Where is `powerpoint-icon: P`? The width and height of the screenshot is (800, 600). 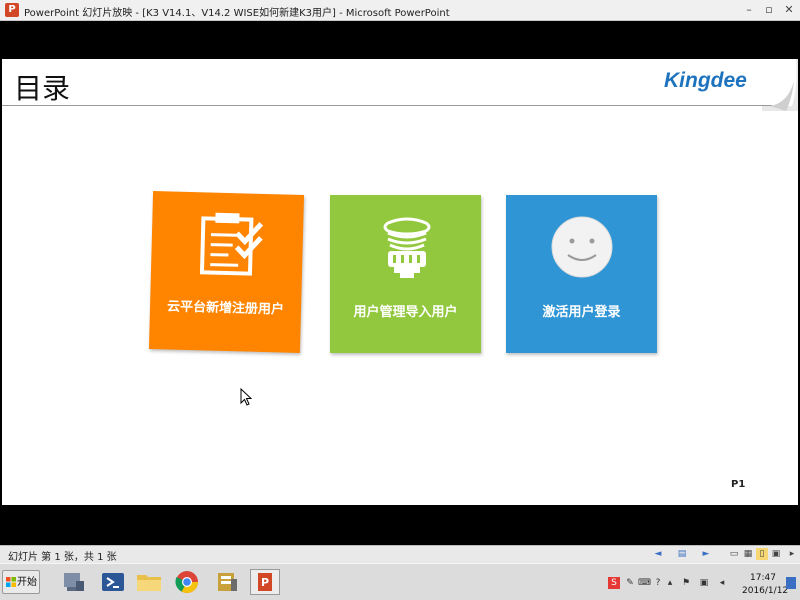
powerpoint-icon: P is located at coordinates (265, 582).